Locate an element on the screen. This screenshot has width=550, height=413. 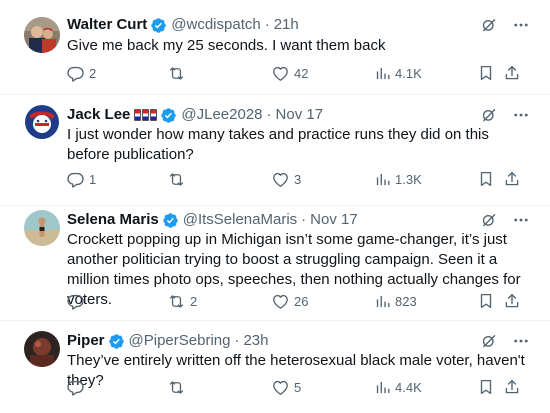
retweet-button: 2 is located at coordinates (182, 301).